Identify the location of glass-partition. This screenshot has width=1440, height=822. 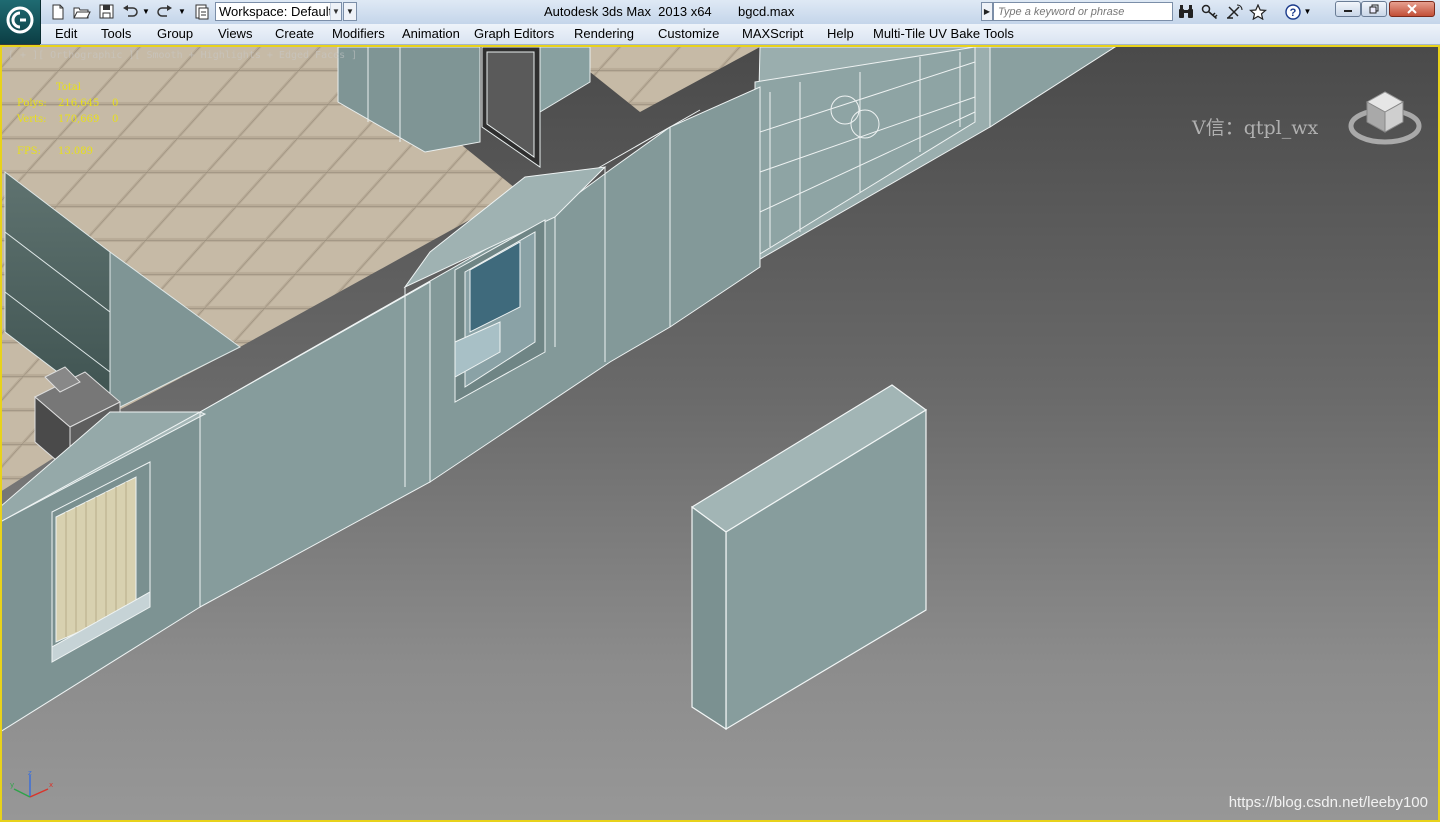
(935, 155).